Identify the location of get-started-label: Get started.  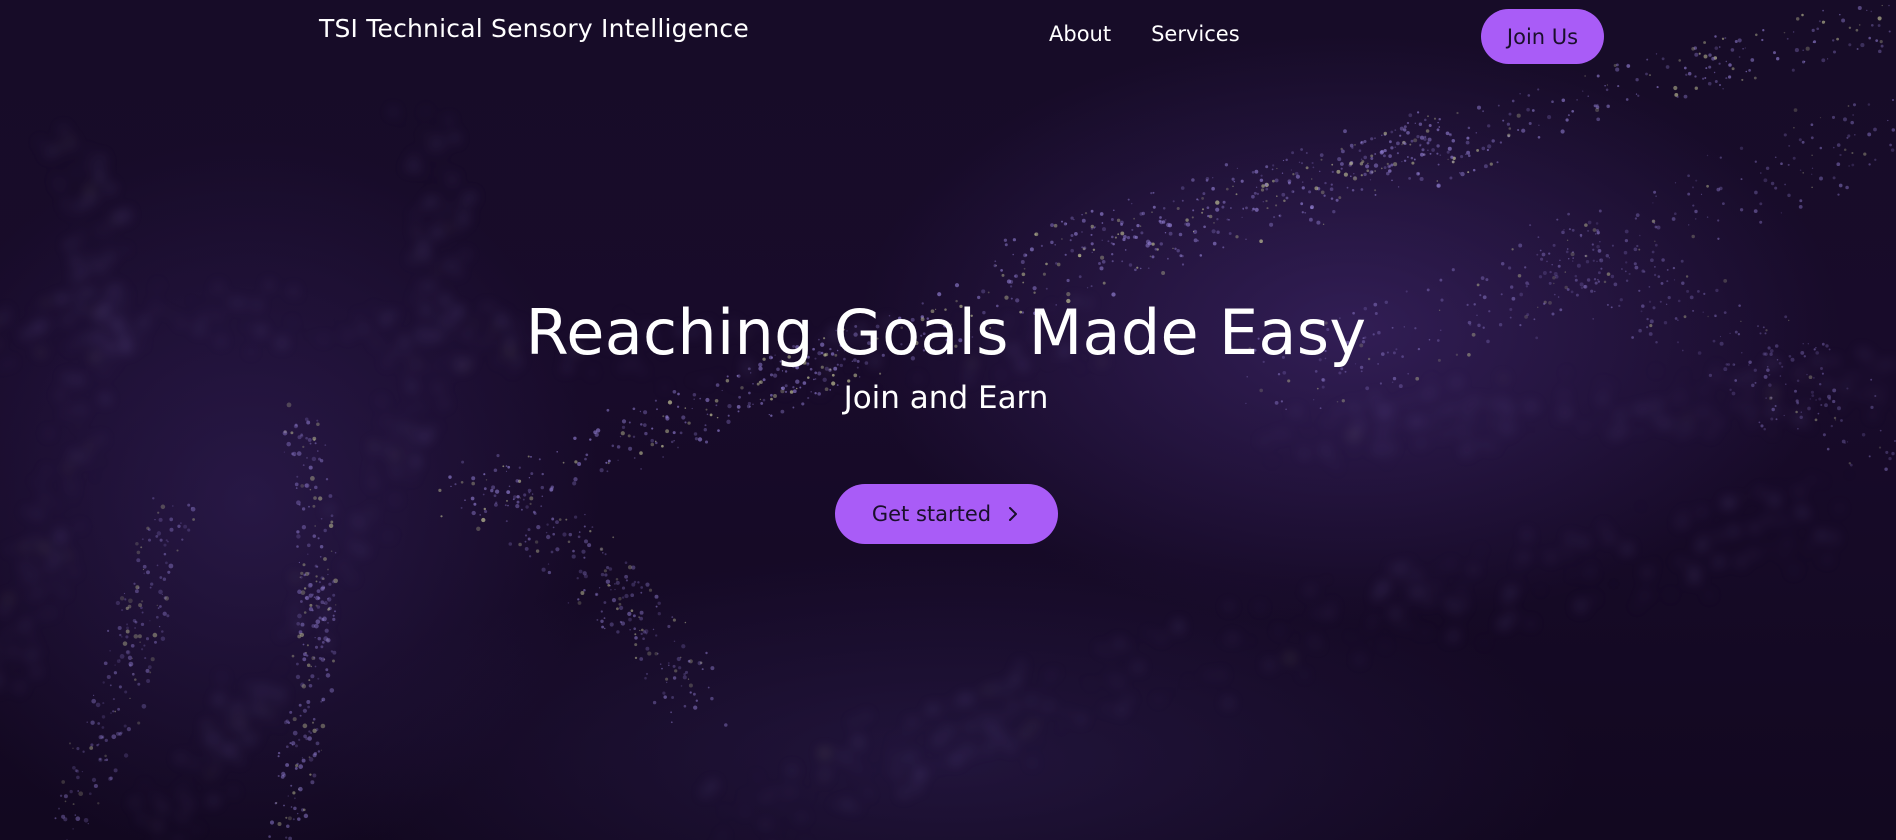
(931, 514).